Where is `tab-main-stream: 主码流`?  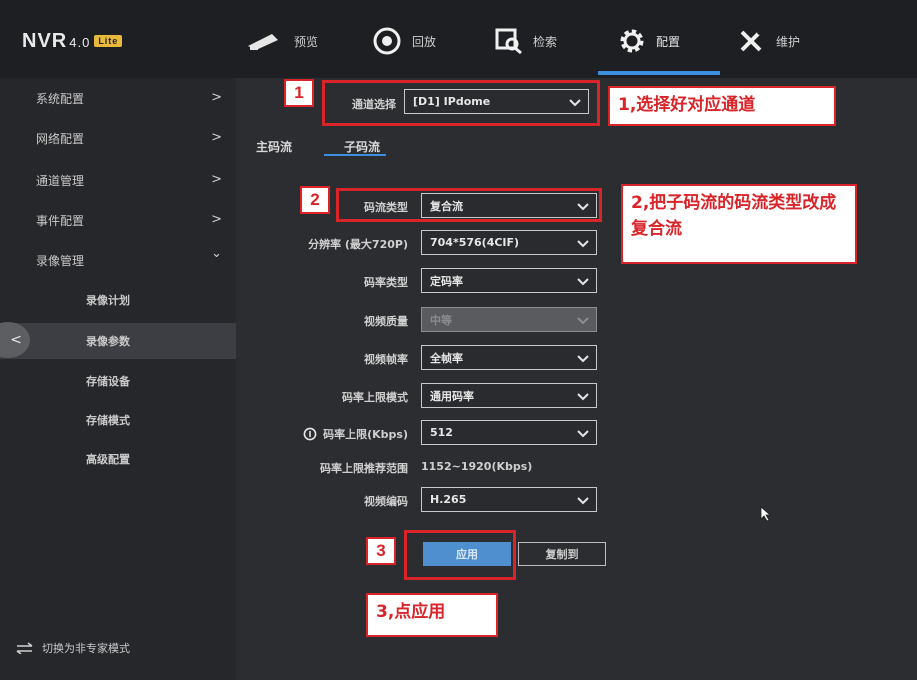 tab-main-stream: 主码流 is located at coordinates (274, 146).